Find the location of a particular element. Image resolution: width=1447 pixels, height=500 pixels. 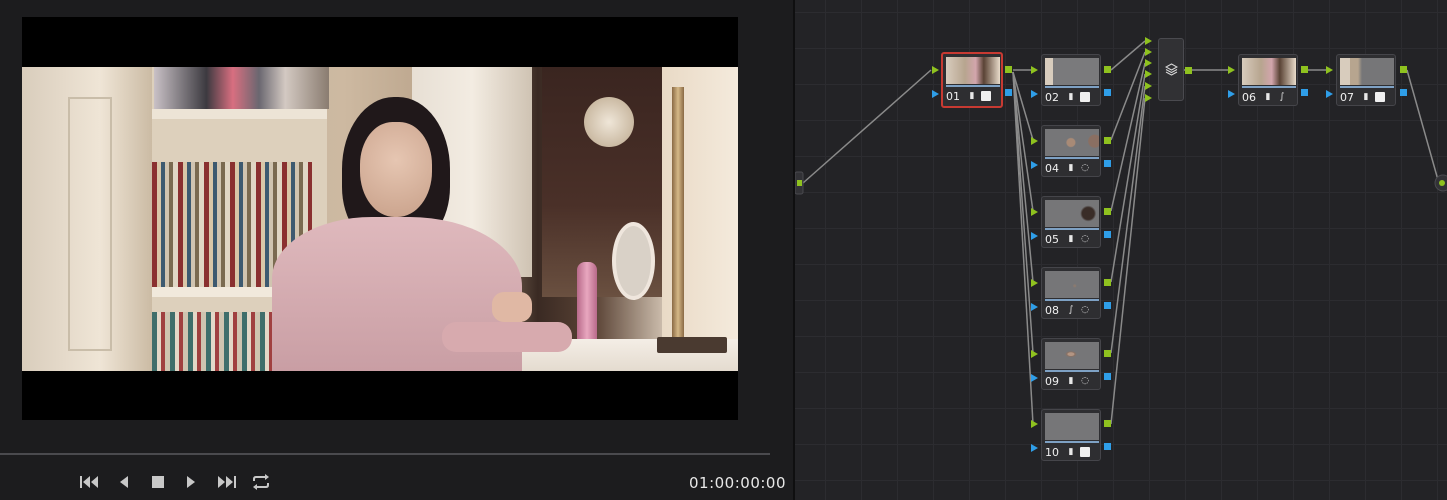

node-07-rgb-output is located at coordinates (1403, 69).